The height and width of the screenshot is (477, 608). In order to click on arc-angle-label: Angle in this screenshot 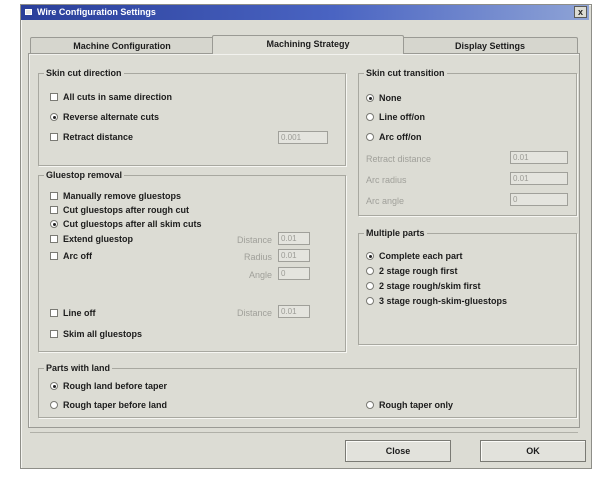, I will do `click(260, 275)`.